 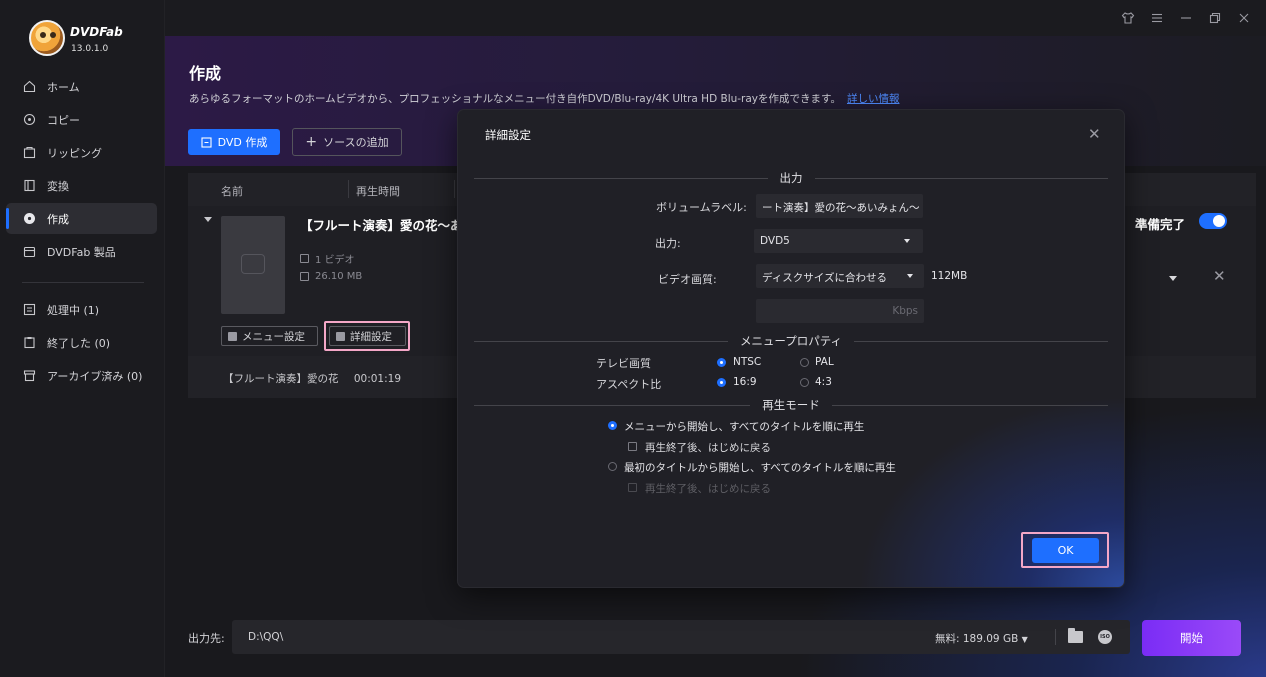 I want to click on video-count-text: 1 ビデオ, so click(x=335, y=260).